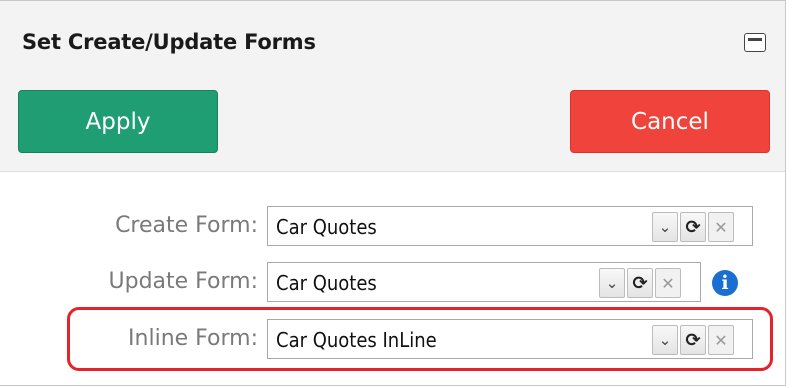  I want to click on dialog-title: Set Create/Update Forms, so click(169, 42).